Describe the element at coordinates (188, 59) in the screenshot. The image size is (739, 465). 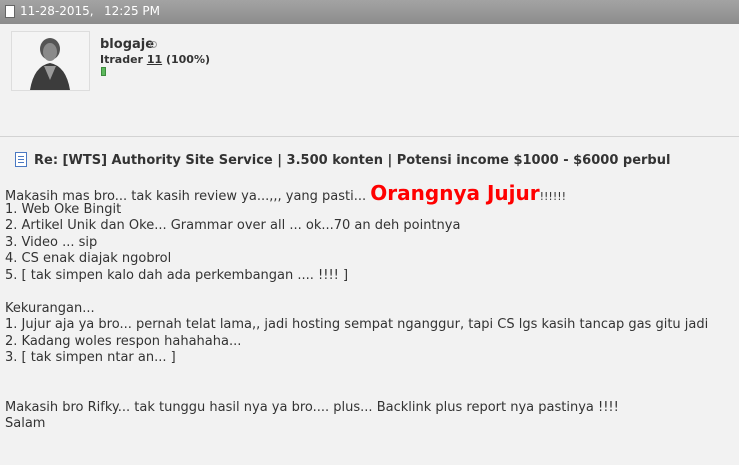
I see `rank-percent: (100%)` at that location.